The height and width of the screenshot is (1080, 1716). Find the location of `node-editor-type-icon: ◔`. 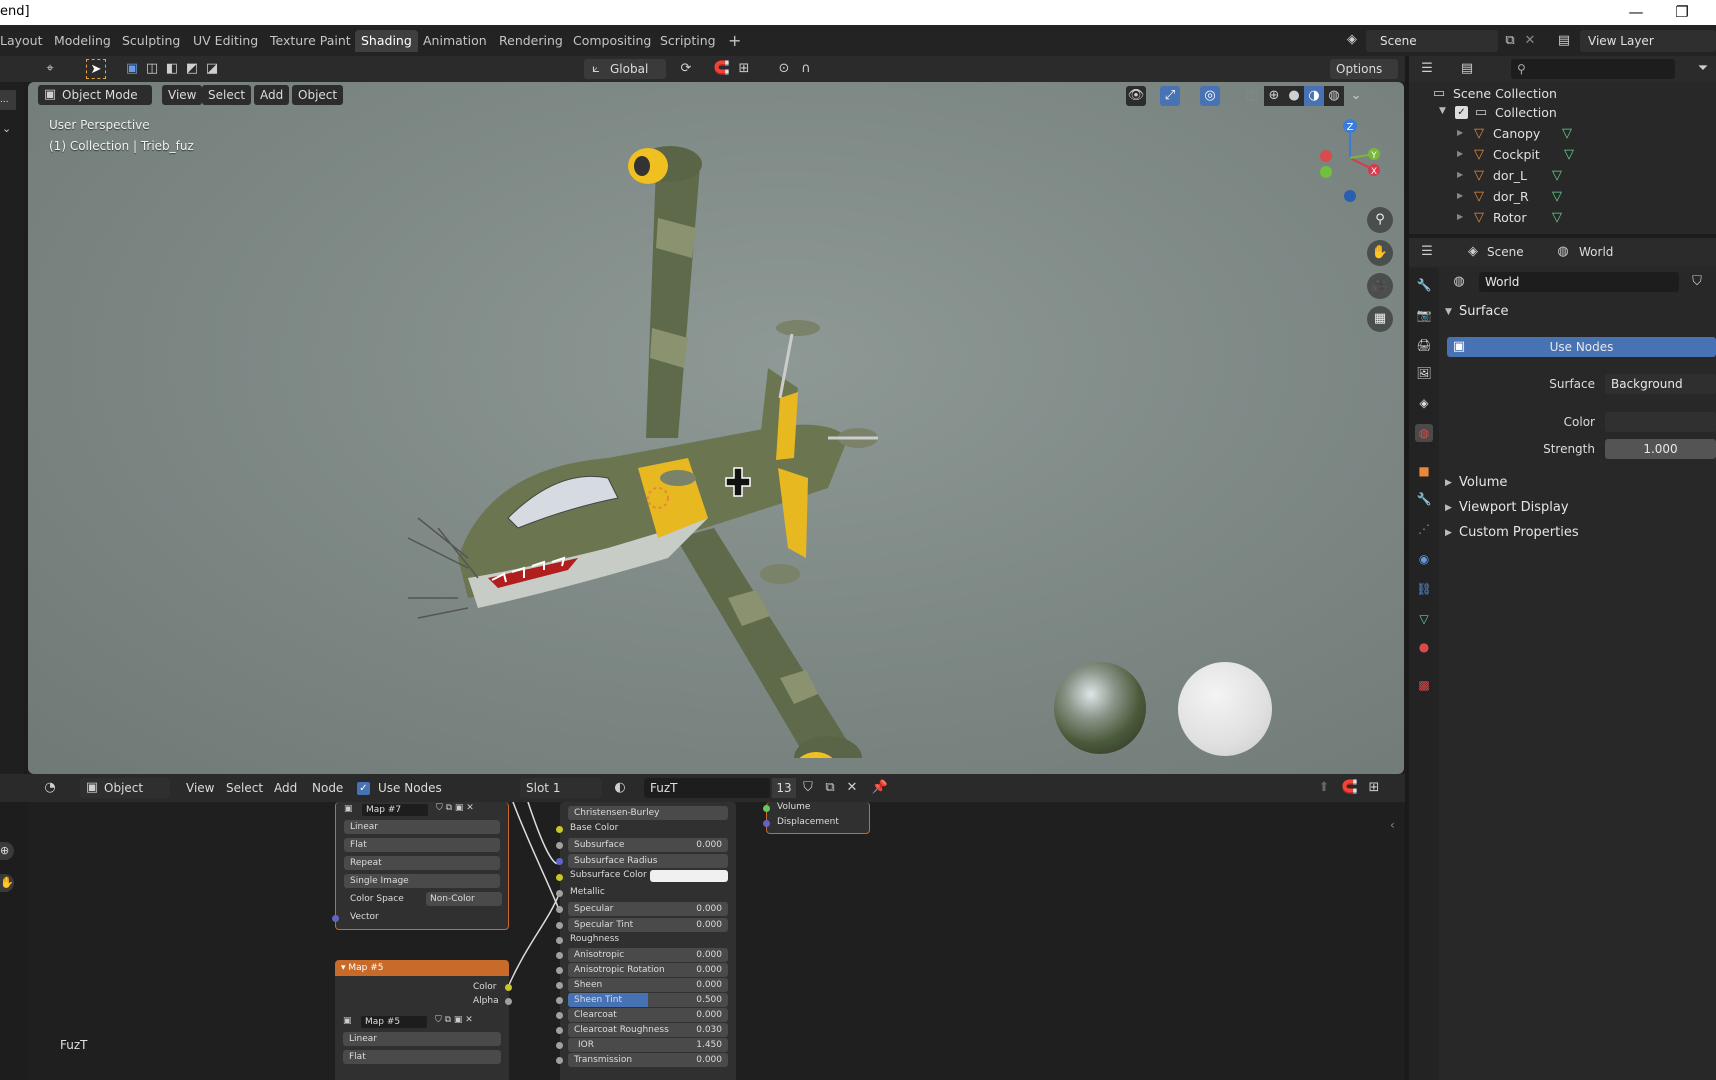

node-editor-type-icon: ◔ is located at coordinates (50, 788).